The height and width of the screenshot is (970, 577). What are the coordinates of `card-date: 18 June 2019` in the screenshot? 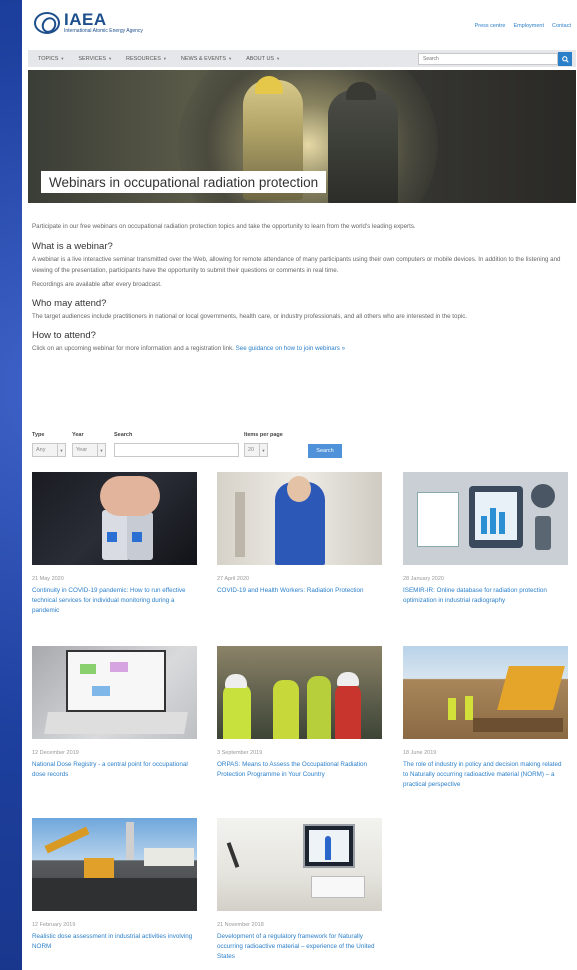 It's located at (420, 753).